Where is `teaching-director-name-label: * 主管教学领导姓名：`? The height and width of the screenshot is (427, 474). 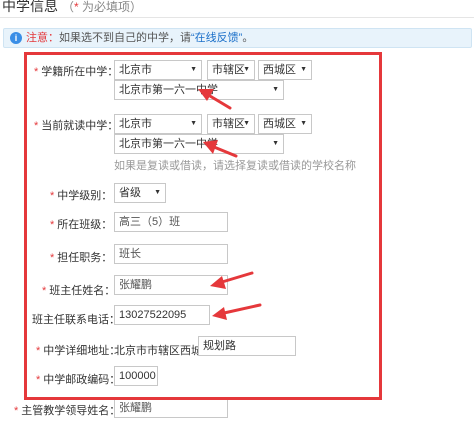 teaching-director-name-label: * 主管教学领导姓名： is located at coordinates (67, 411).